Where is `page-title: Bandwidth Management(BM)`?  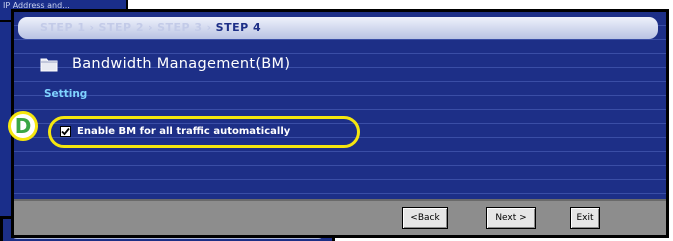
page-title: Bandwidth Management(BM) is located at coordinates (181, 64).